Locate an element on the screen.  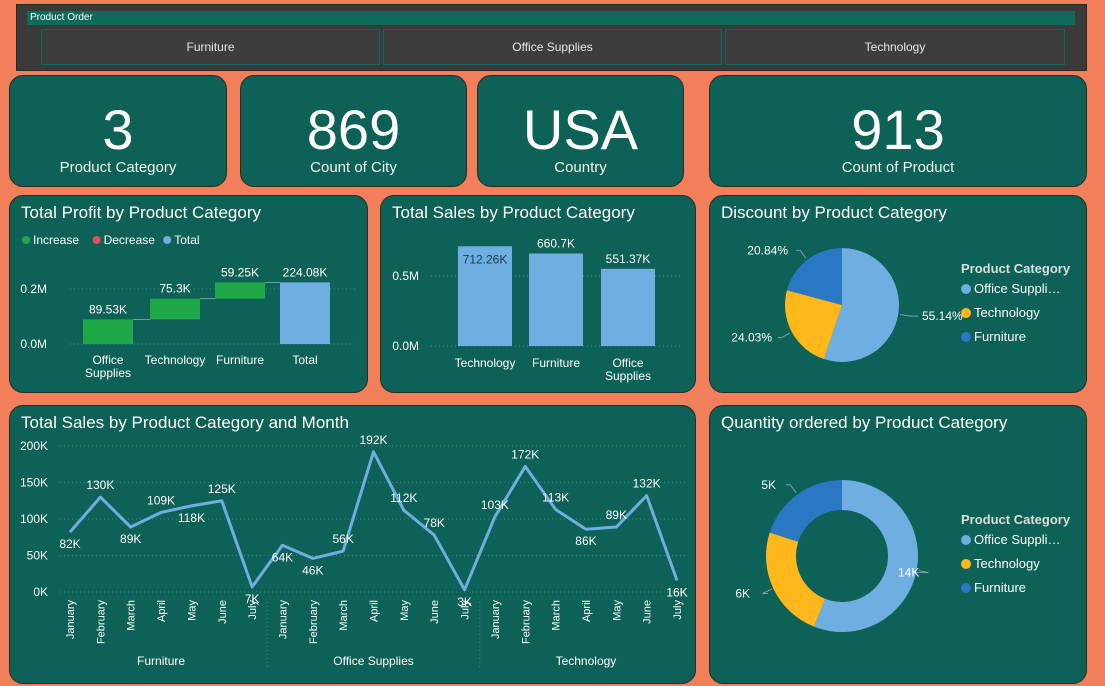
kpi-value: 913 is located at coordinates (898, 129).